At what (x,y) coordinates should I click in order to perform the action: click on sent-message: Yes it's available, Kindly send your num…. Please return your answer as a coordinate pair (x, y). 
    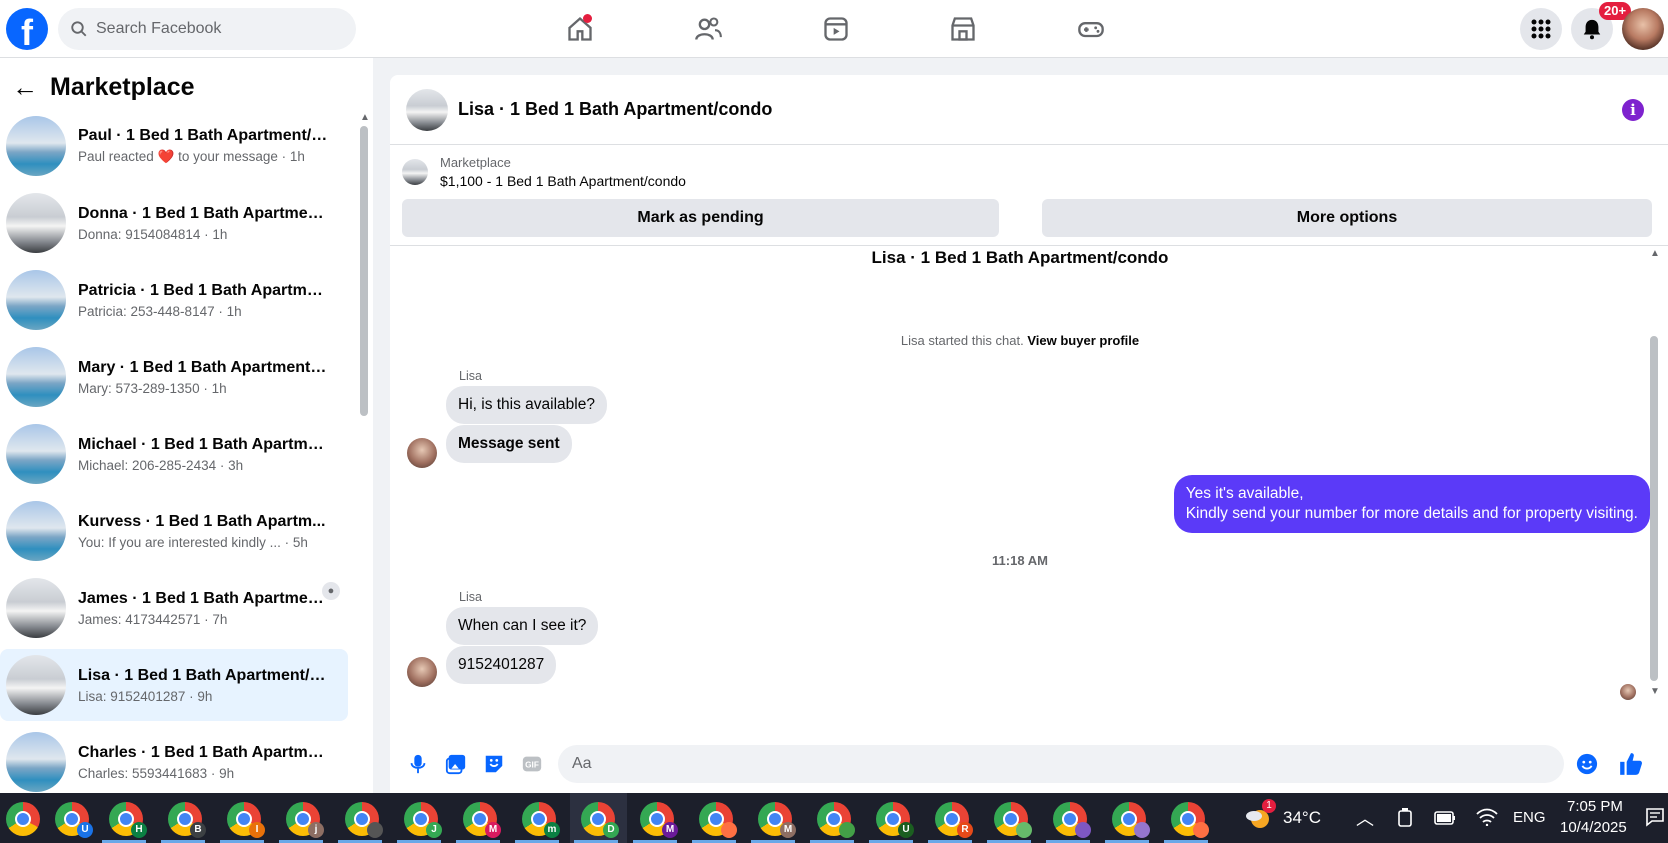
    Looking at the image, I should click on (1411, 504).